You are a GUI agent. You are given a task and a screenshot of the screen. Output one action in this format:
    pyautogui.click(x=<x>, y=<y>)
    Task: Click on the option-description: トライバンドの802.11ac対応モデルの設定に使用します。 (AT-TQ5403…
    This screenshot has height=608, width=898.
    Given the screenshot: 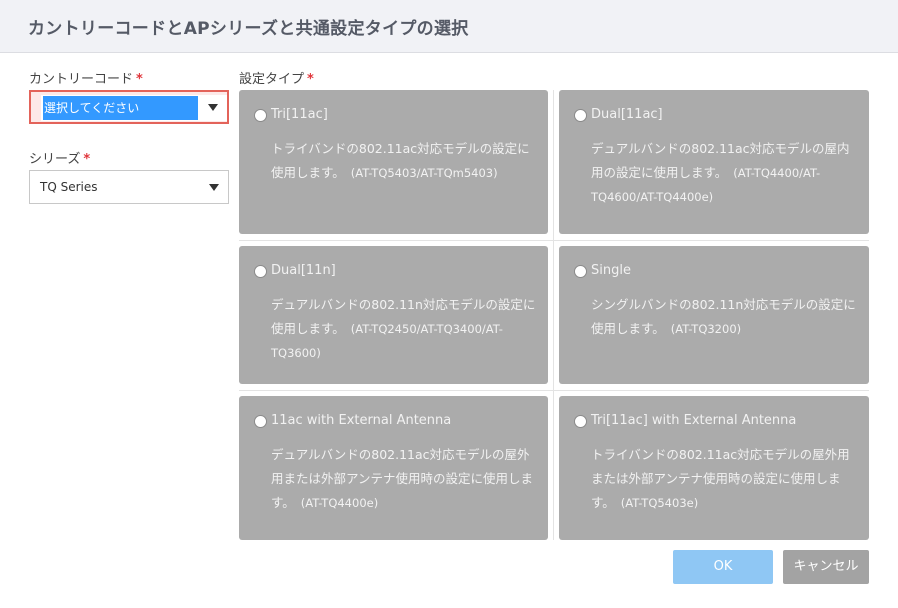 What is the action you would take?
    pyautogui.click(x=403, y=161)
    